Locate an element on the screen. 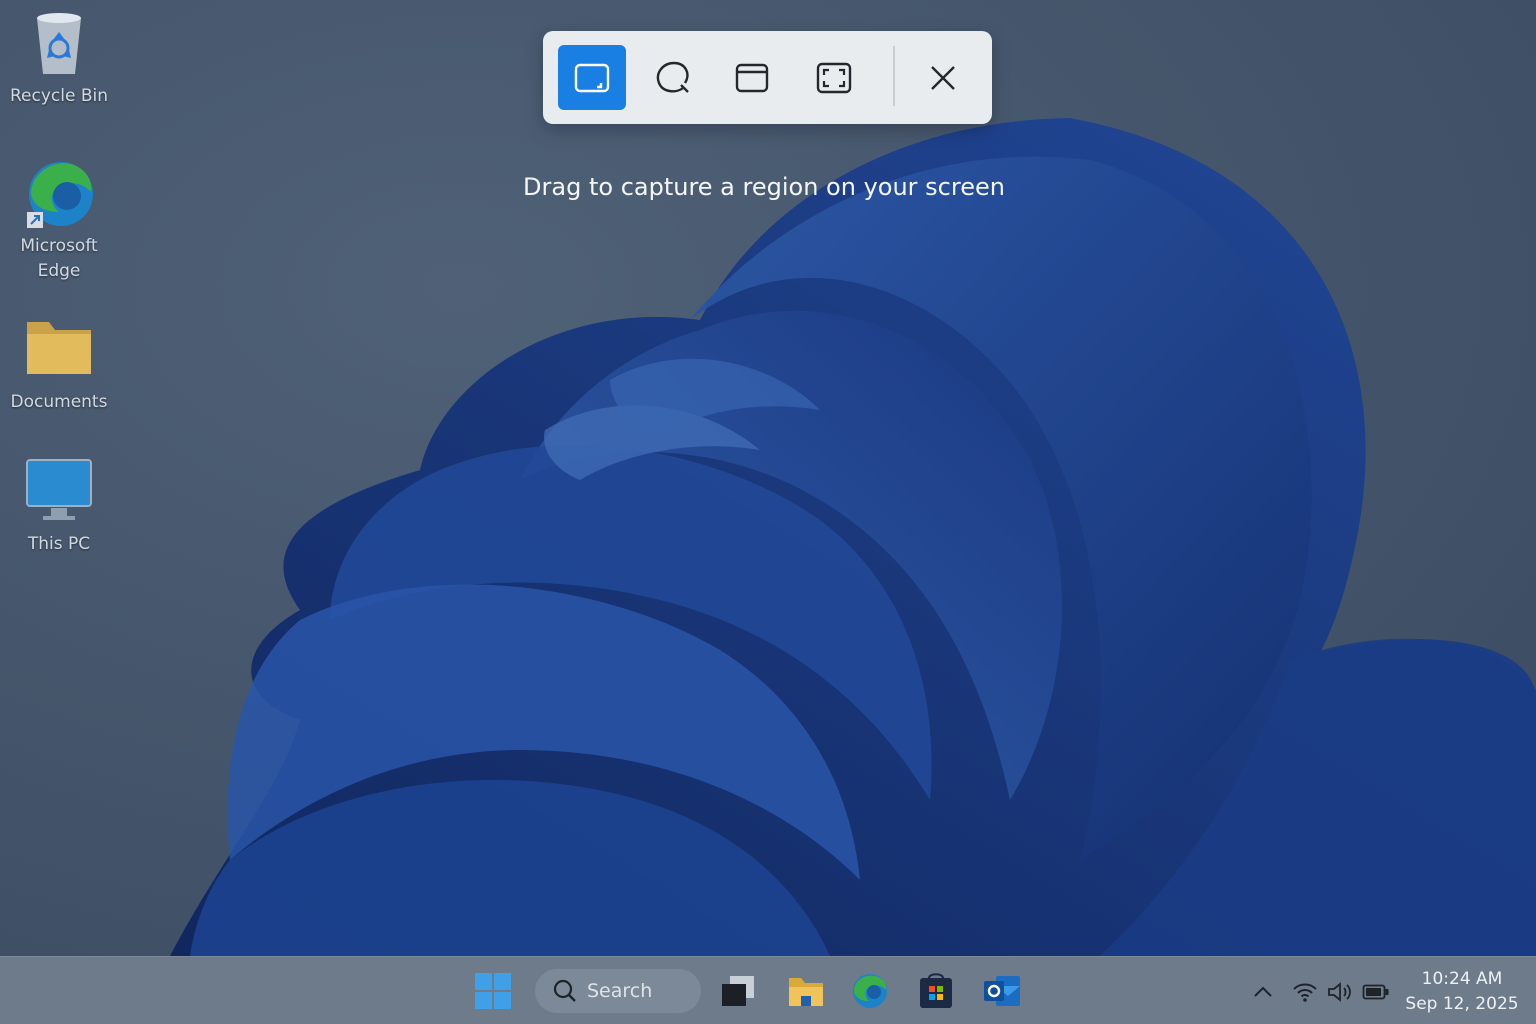 The image size is (1536, 1024). search-label: Search is located at coordinates (620, 991).